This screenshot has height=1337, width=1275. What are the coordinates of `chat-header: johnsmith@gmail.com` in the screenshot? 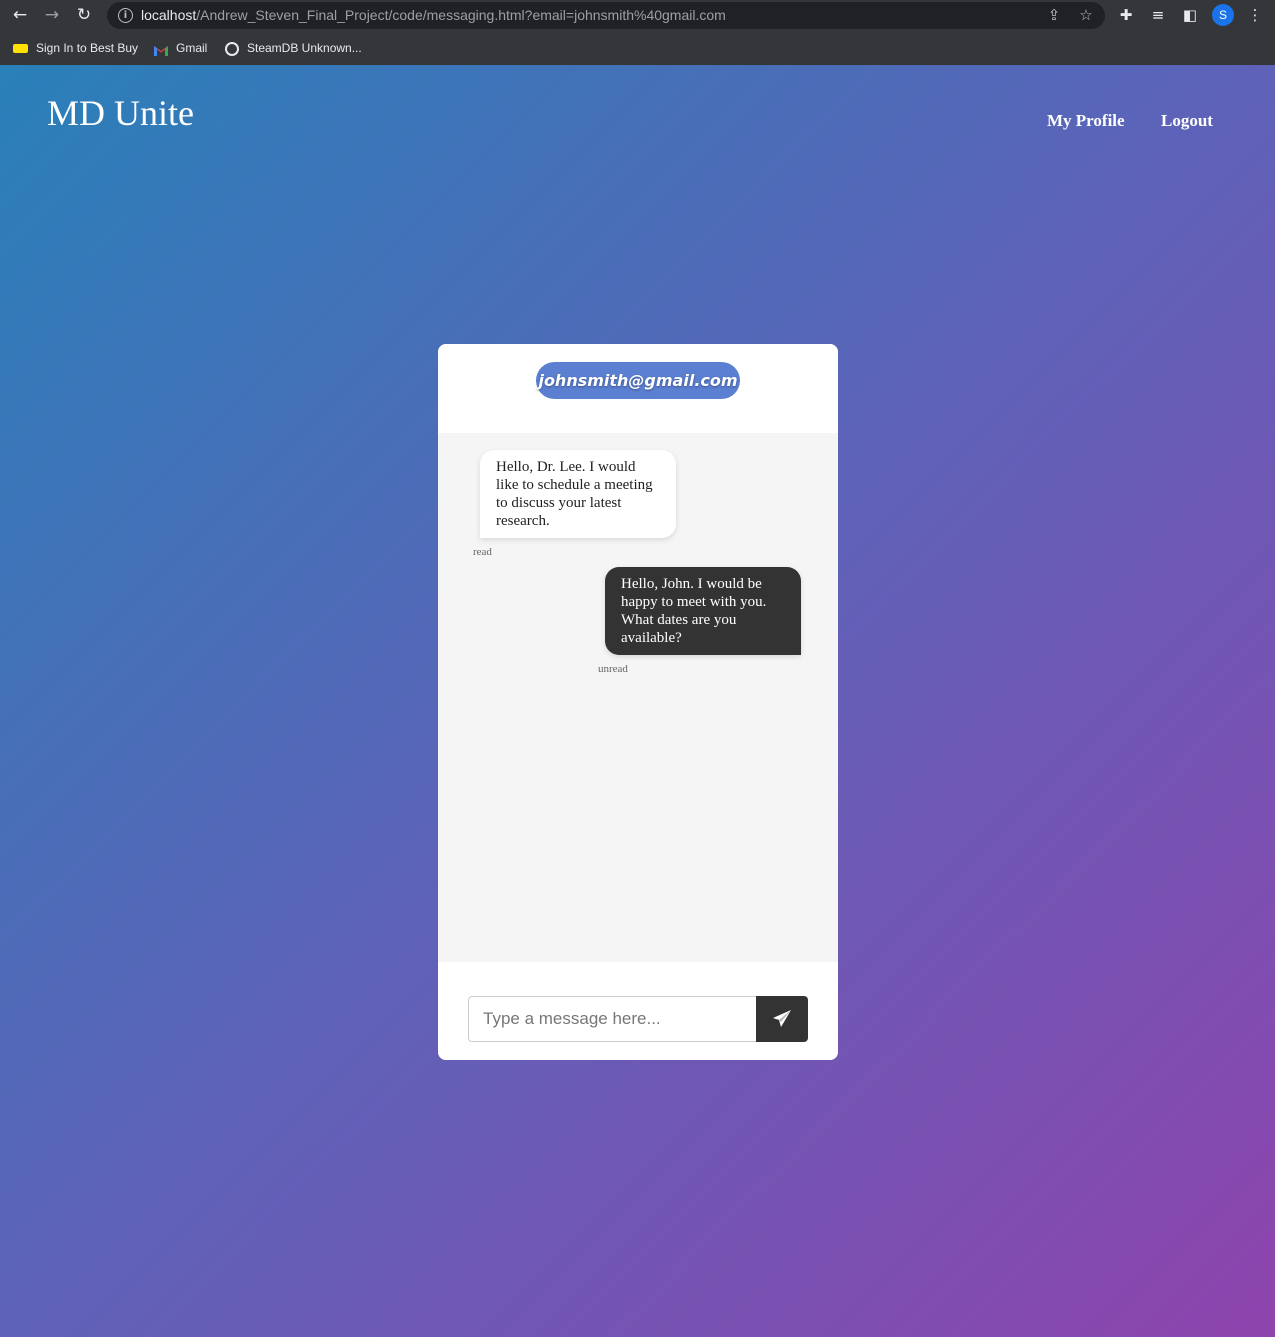 It's located at (638, 388).